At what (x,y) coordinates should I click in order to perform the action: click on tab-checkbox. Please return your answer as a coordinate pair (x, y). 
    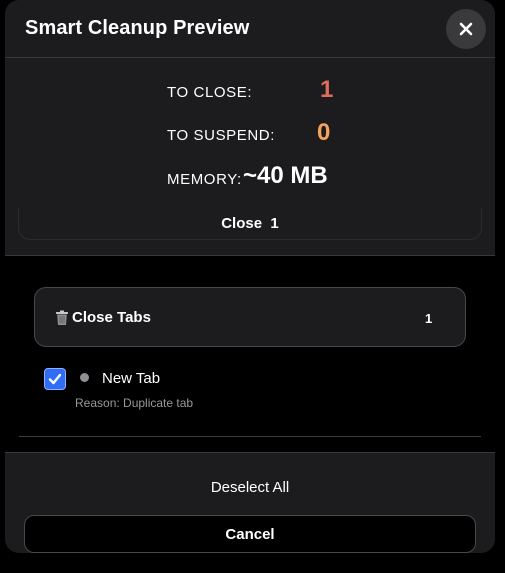
    Looking at the image, I should click on (55, 379).